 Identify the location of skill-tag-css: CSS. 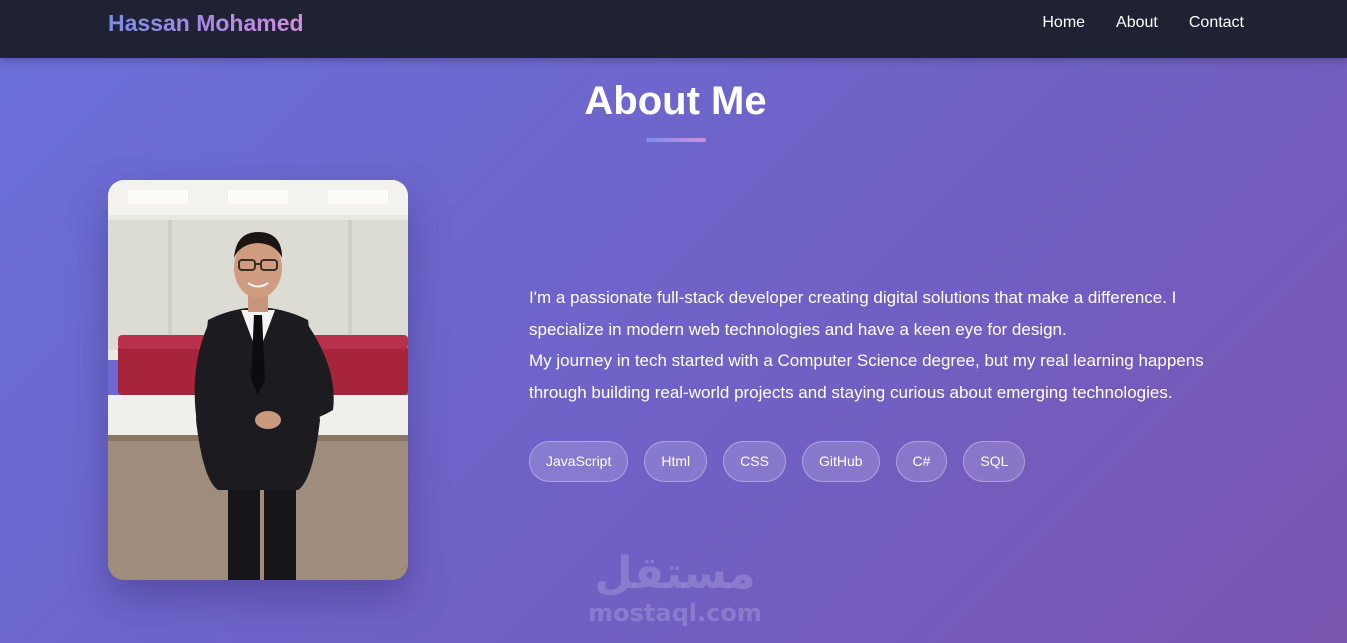
(754, 461).